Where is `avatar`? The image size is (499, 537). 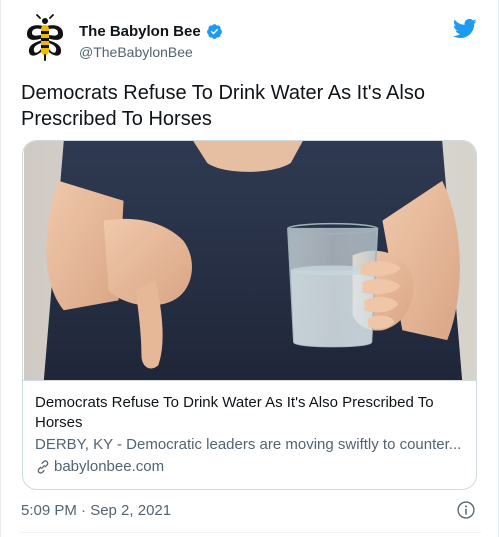 avatar is located at coordinates (45, 38).